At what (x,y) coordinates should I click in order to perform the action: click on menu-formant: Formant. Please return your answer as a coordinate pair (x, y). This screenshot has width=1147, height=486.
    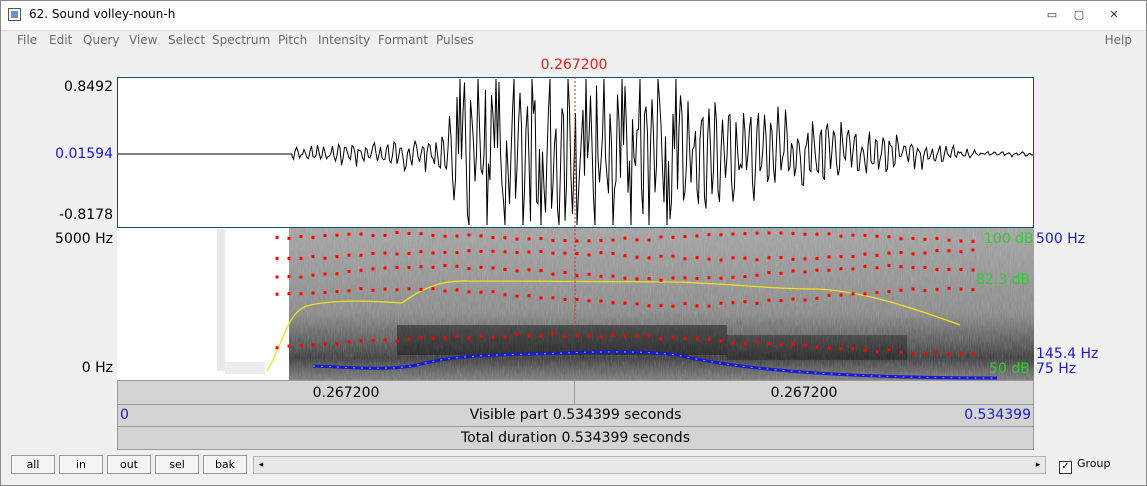
    Looking at the image, I should click on (403, 40).